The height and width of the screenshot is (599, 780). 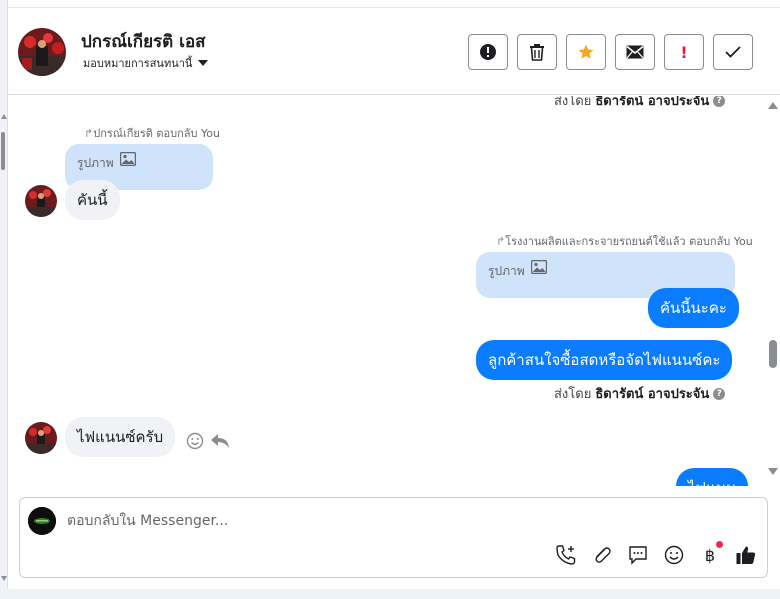 What do you see at coordinates (138, 63) in the screenshot?
I see `assign-label: มอบหมายการสนทนานี้` at bounding box center [138, 63].